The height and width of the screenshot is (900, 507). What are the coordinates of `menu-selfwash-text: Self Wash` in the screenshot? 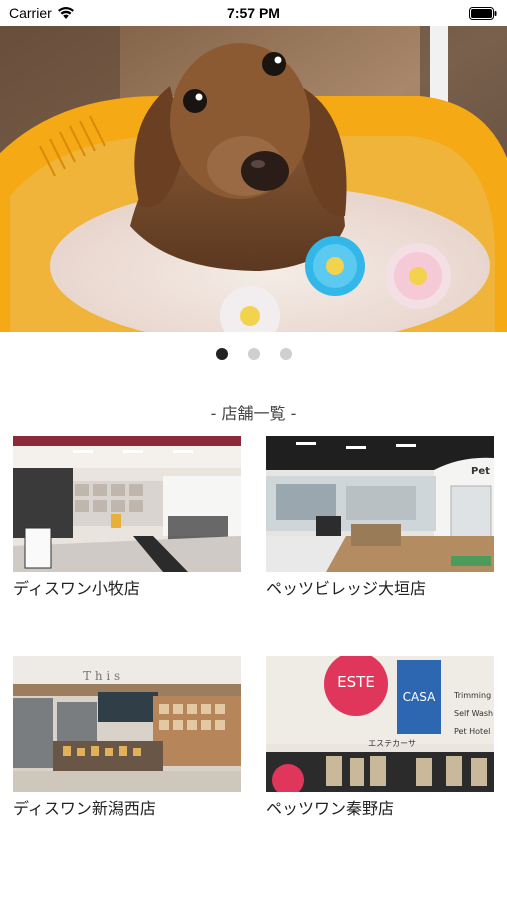 It's located at (473, 713).